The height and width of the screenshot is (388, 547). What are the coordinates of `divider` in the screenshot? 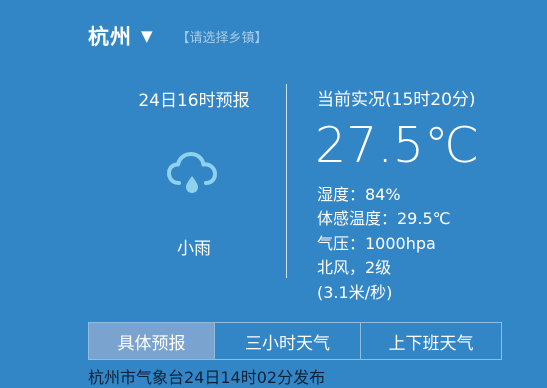 It's located at (286, 181).